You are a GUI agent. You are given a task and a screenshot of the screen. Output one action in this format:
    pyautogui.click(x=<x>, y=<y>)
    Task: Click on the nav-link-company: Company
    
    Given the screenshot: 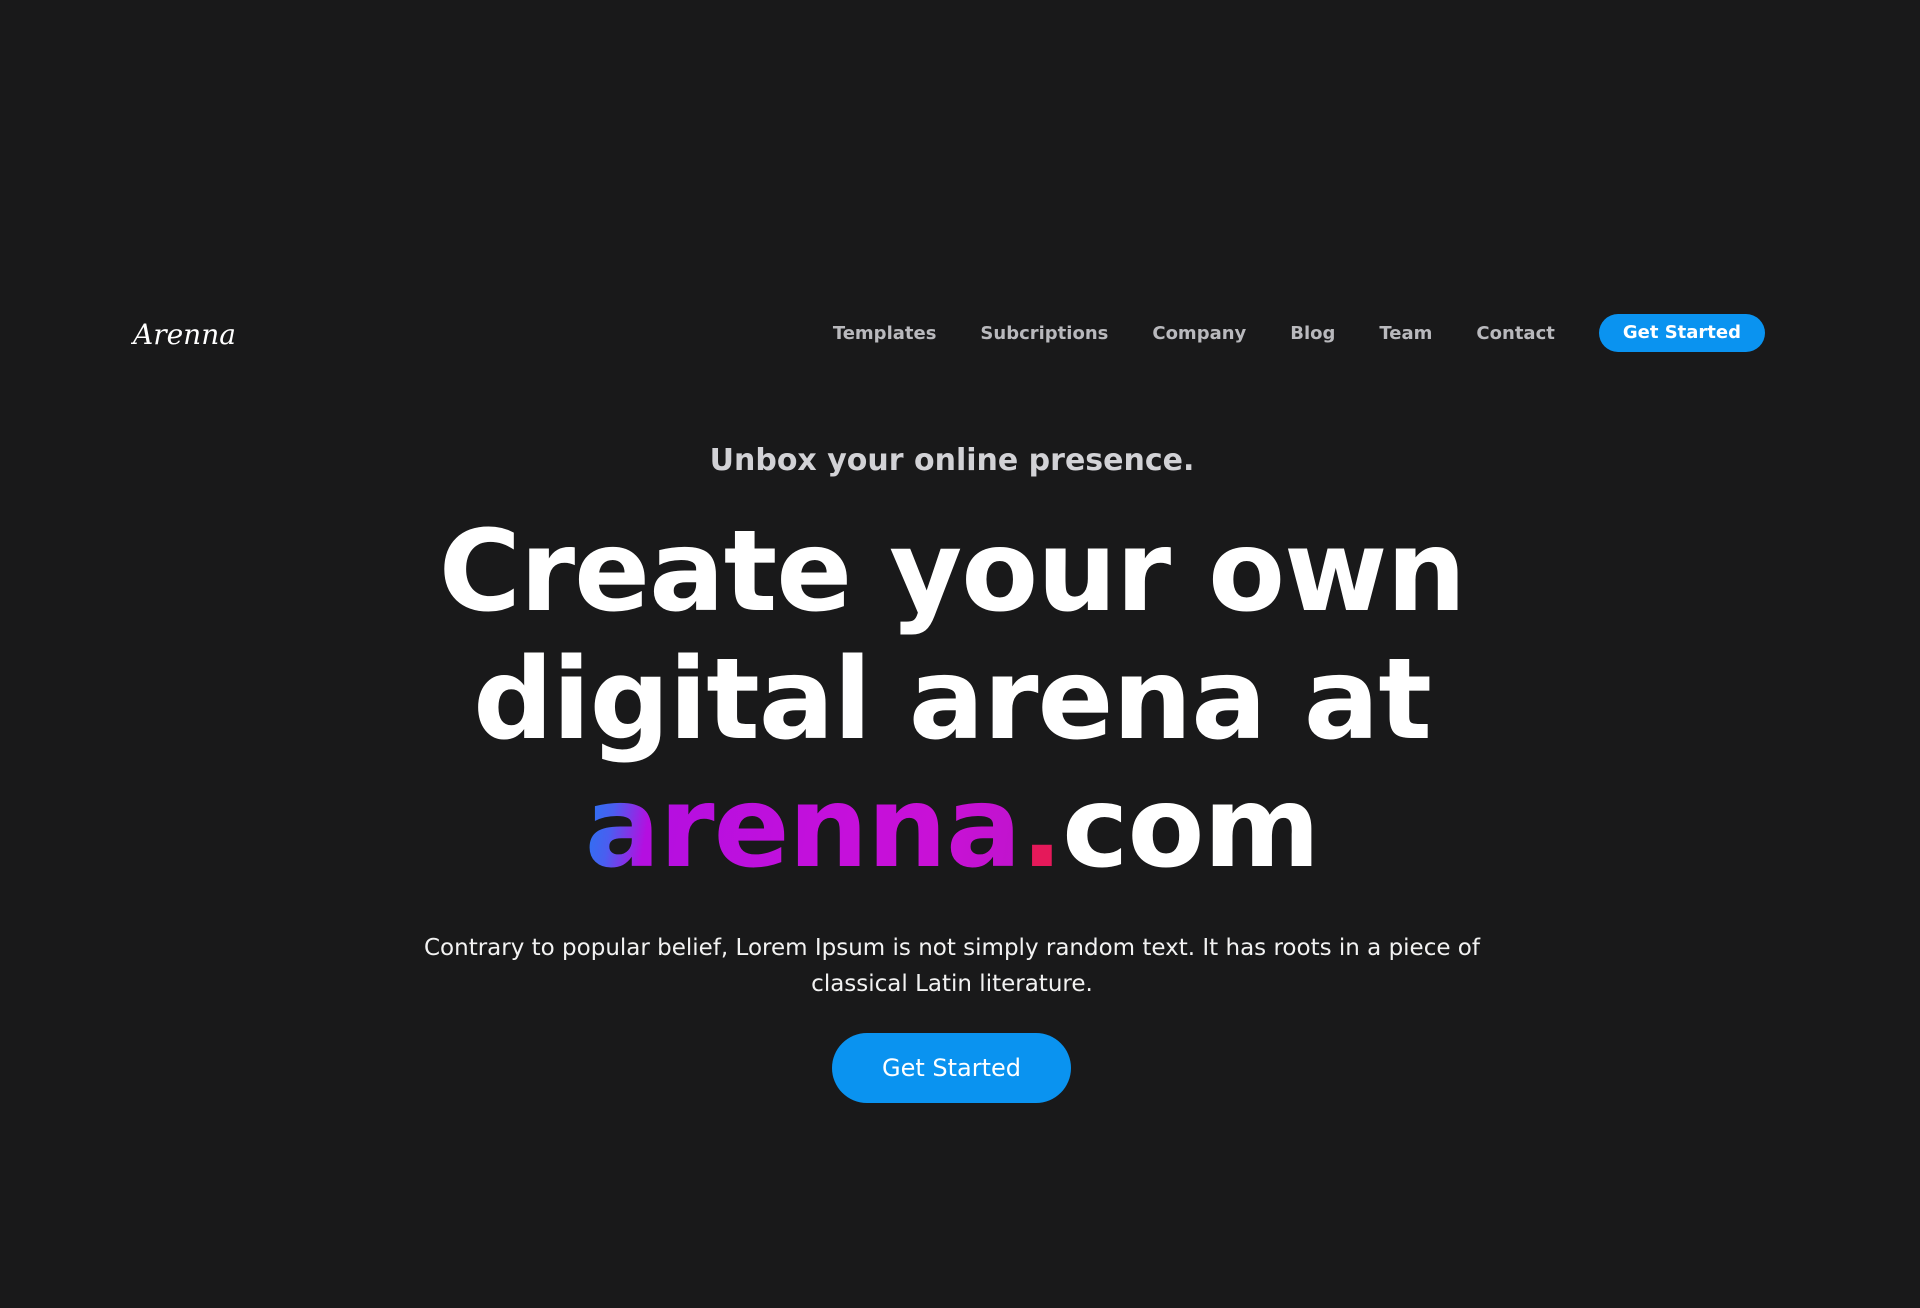 What is the action you would take?
    pyautogui.click(x=1199, y=333)
    